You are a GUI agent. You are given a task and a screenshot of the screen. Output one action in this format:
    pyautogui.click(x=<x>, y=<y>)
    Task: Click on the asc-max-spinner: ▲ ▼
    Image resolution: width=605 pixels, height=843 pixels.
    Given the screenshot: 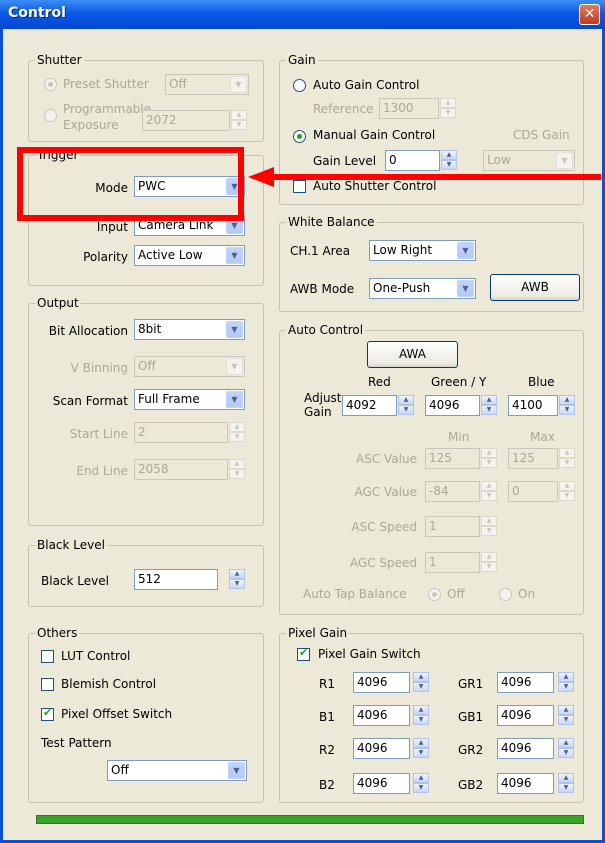 What is the action you would take?
    pyautogui.click(x=567, y=458)
    